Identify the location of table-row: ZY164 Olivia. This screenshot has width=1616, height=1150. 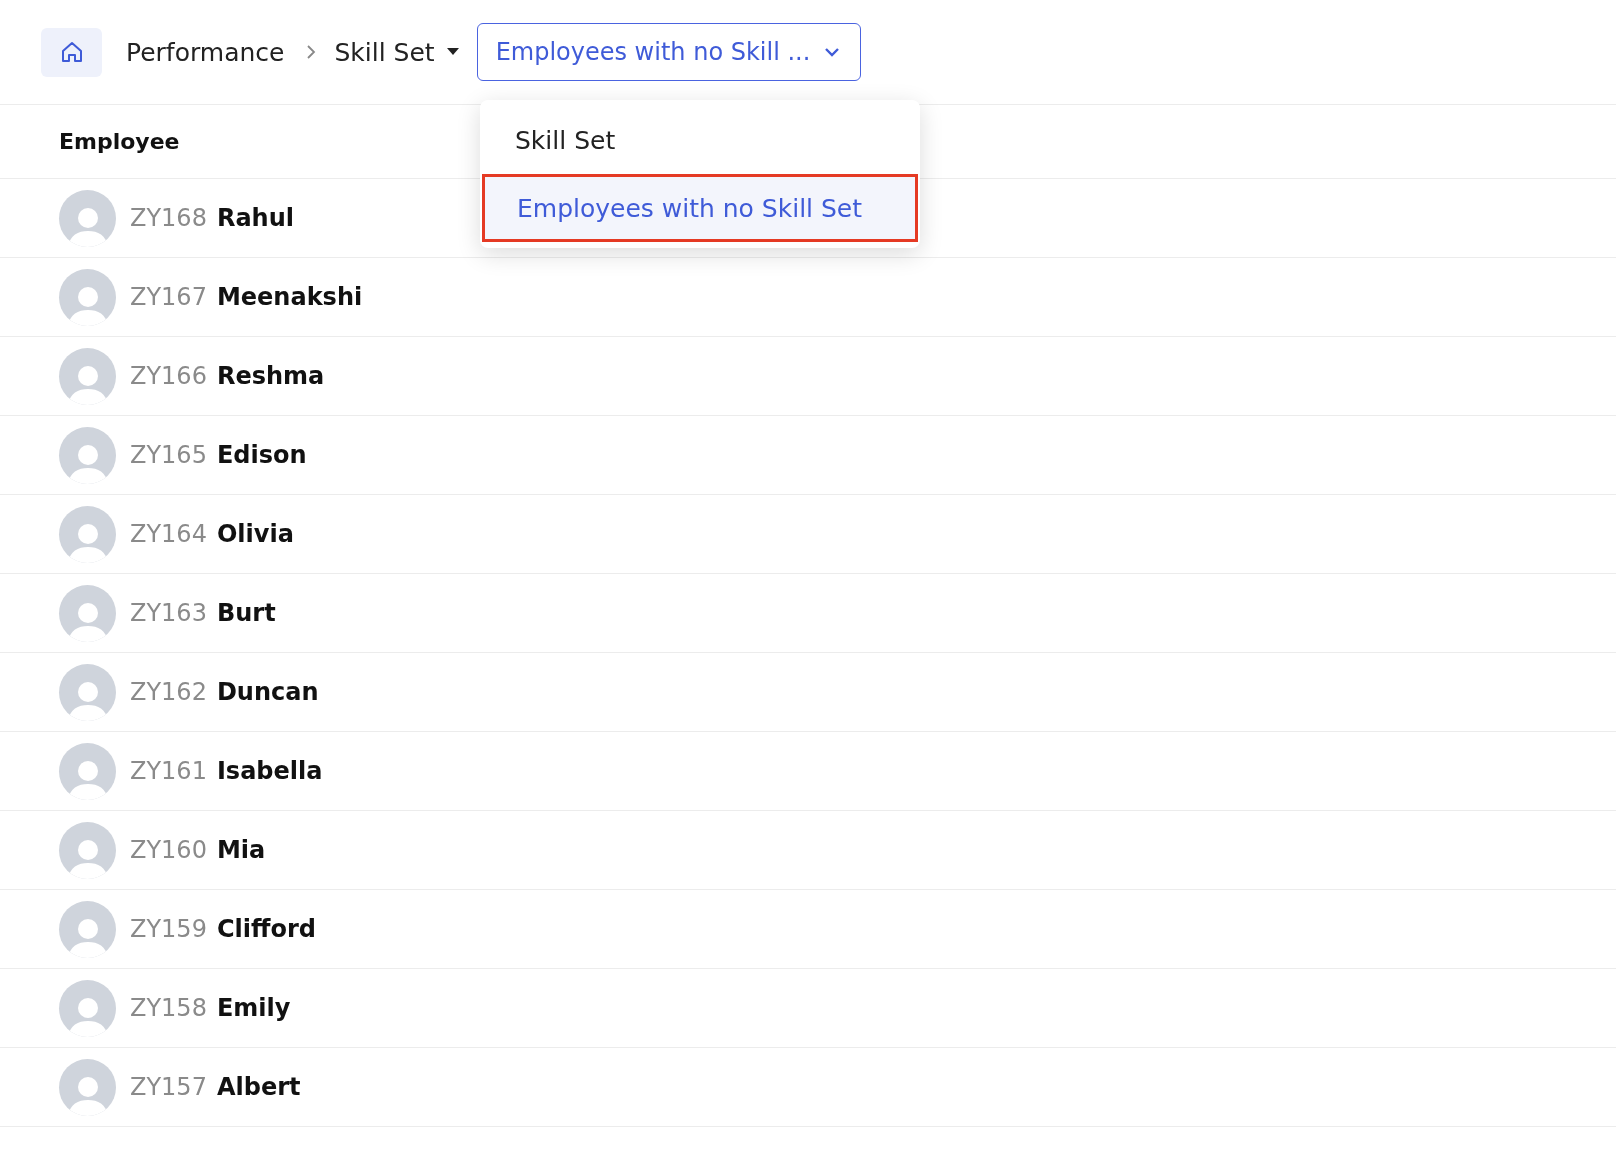
(808, 534).